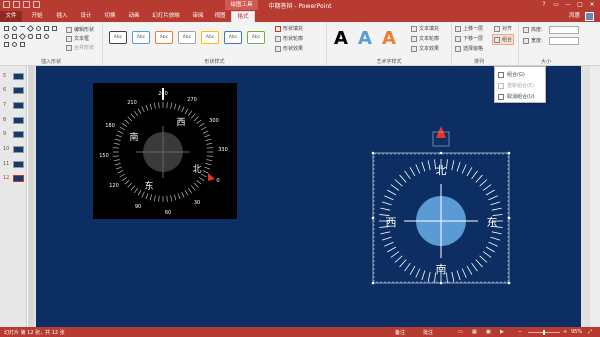 The image size is (600, 337). I want to click on comments-button: 批注, so click(428, 332).